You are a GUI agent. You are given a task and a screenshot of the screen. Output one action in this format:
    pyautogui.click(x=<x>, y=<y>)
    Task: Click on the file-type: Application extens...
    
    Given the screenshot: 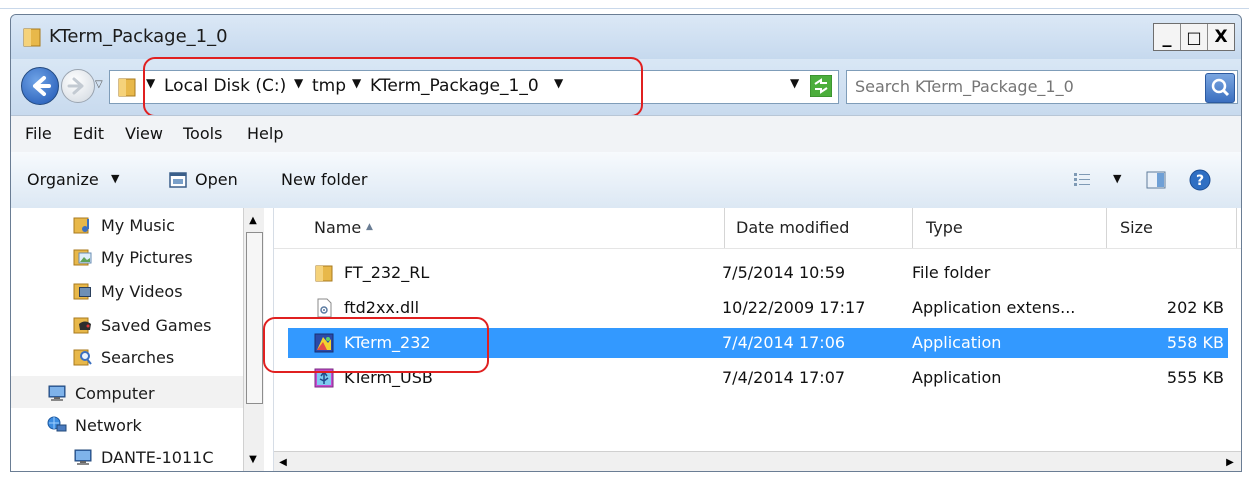 What is the action you would take?
    pyautogui.click(x=994, y=307)
    